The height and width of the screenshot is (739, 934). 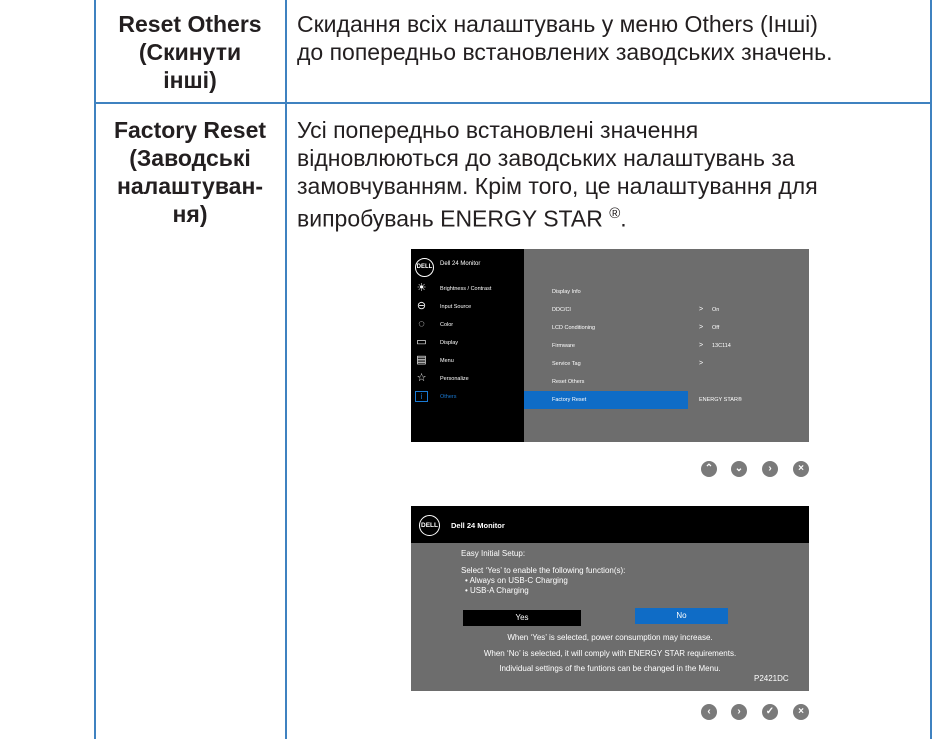 What do you see at coordinates (447, 325) in the screenshot?
I see `osd-menu-label: Color` at bounding box center [447, 325].